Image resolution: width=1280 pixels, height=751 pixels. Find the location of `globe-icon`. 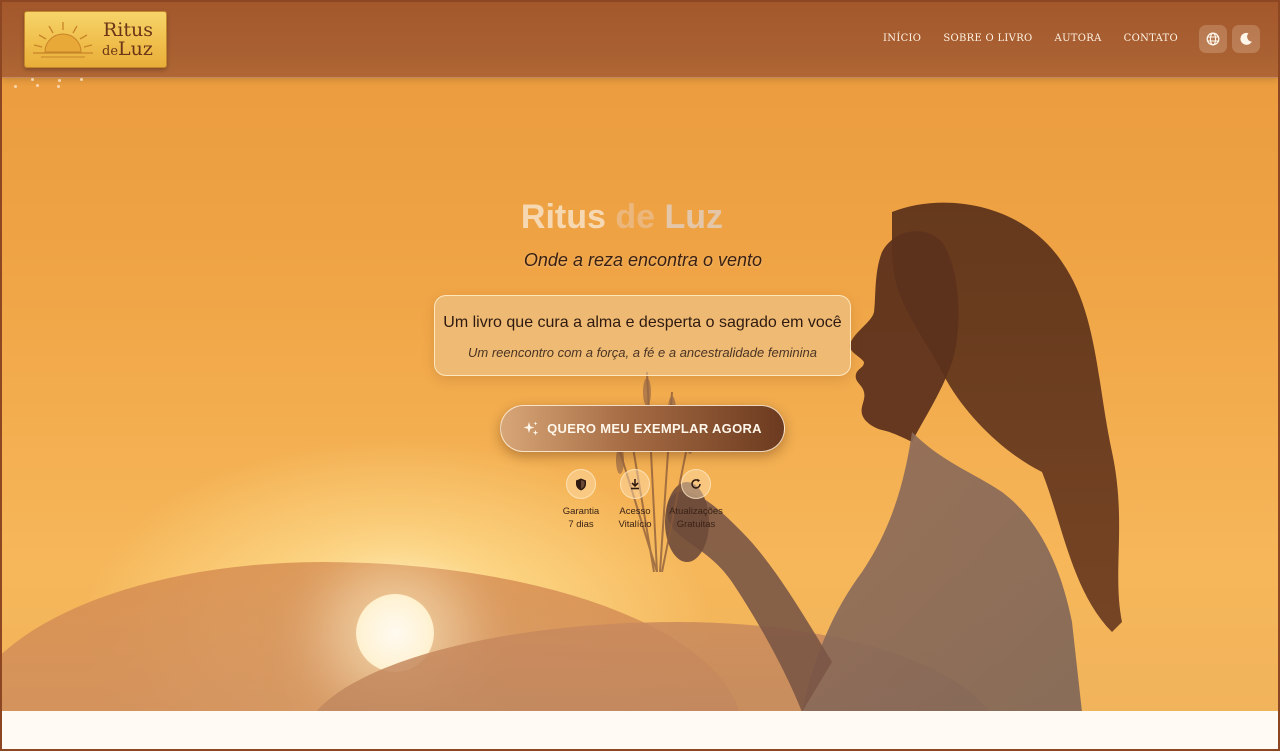

globe-icon is located at coordinates (1213, 39).